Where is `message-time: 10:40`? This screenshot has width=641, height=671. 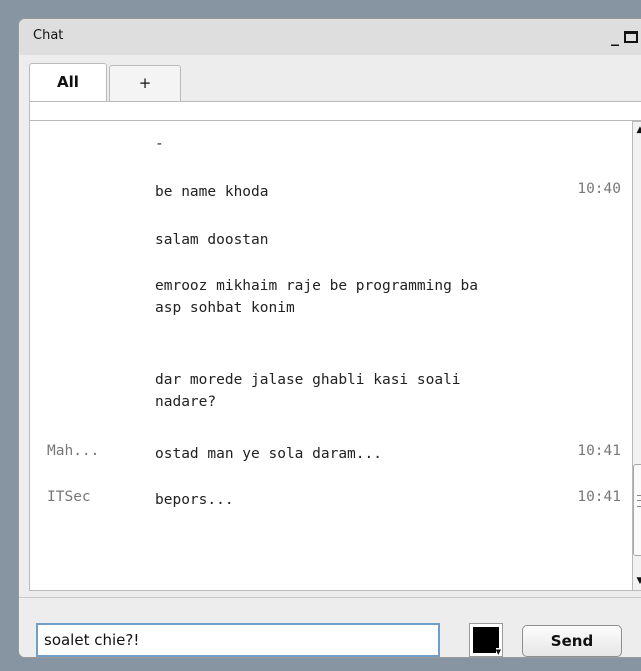 message-time: 10:40 is located at coordinates (599, 189).